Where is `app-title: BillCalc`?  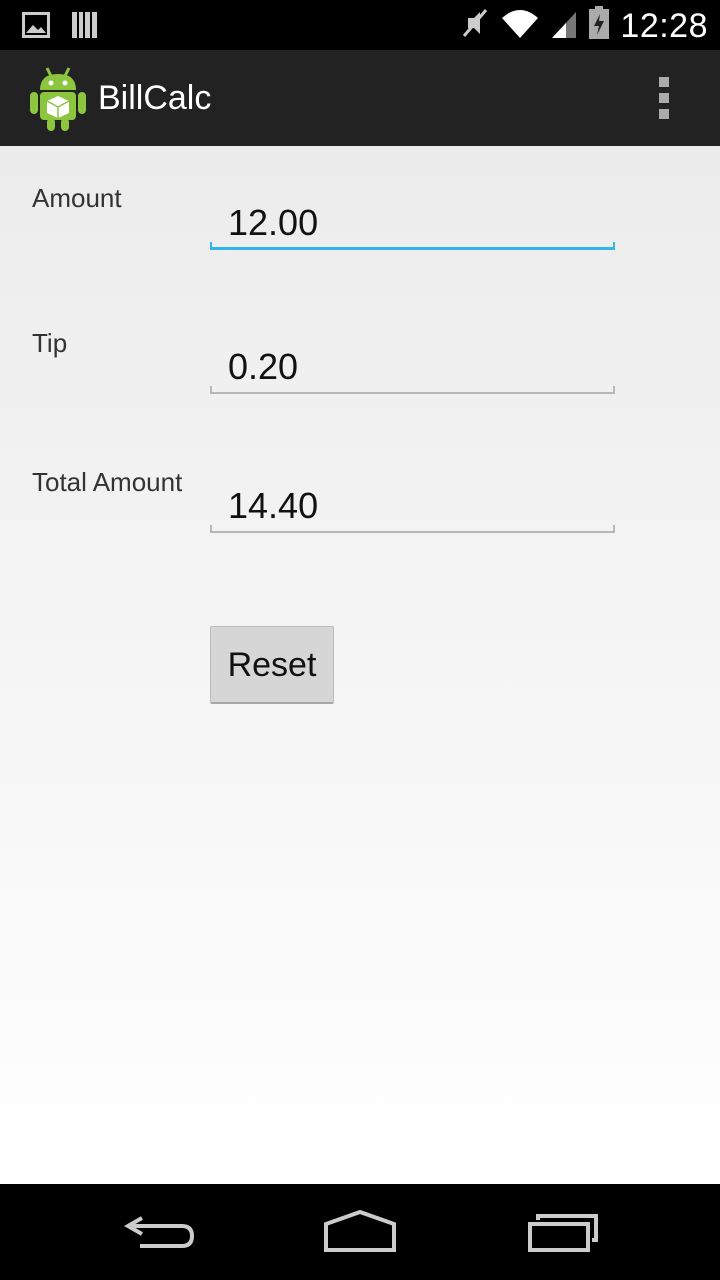 app-title: BillCalc is located at coordinates (155, 98).